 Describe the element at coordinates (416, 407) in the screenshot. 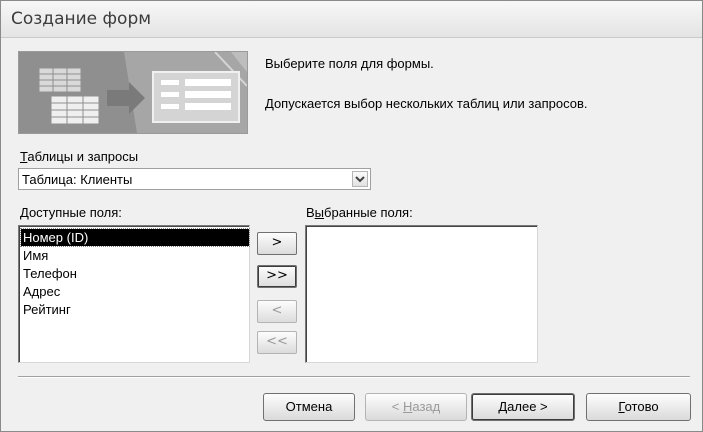

I see `back-button: < Назад` at that location.